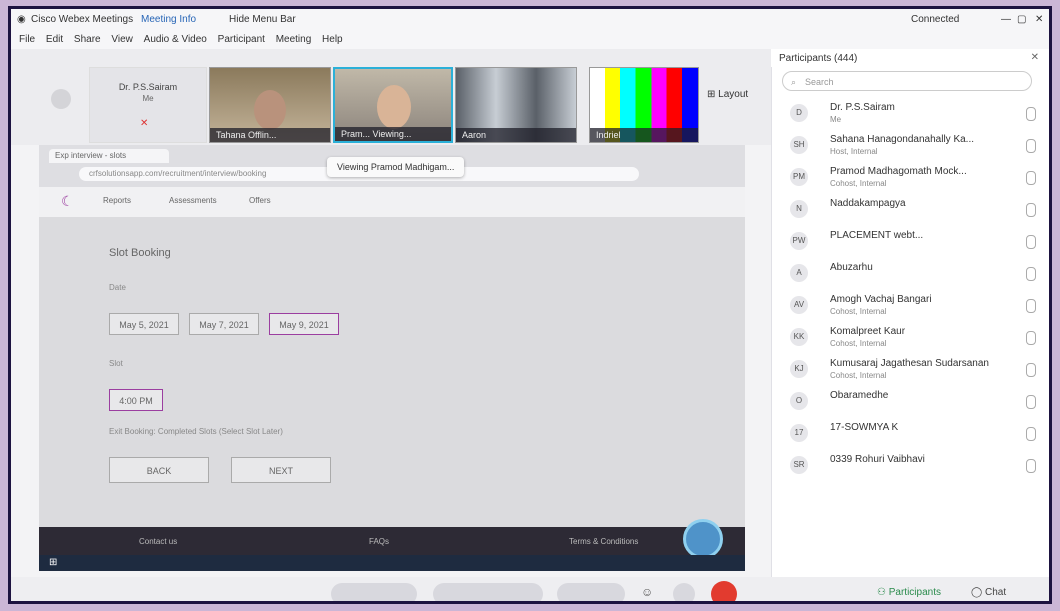 The width and height of the screenshot is (1060, 611). I want to click on browser-tab: Exp interview - slots, so click(109, 156).